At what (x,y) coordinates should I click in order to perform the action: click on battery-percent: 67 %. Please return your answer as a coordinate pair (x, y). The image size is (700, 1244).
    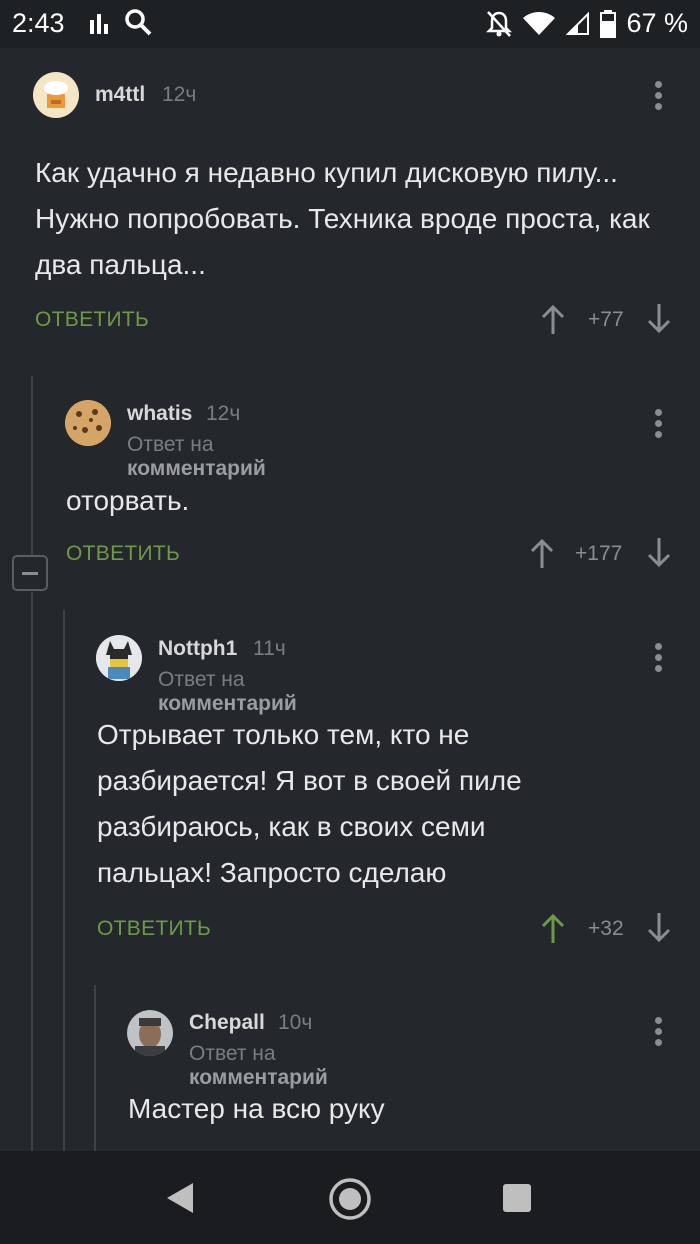
    Looking at the image, I should click on (657, 23).